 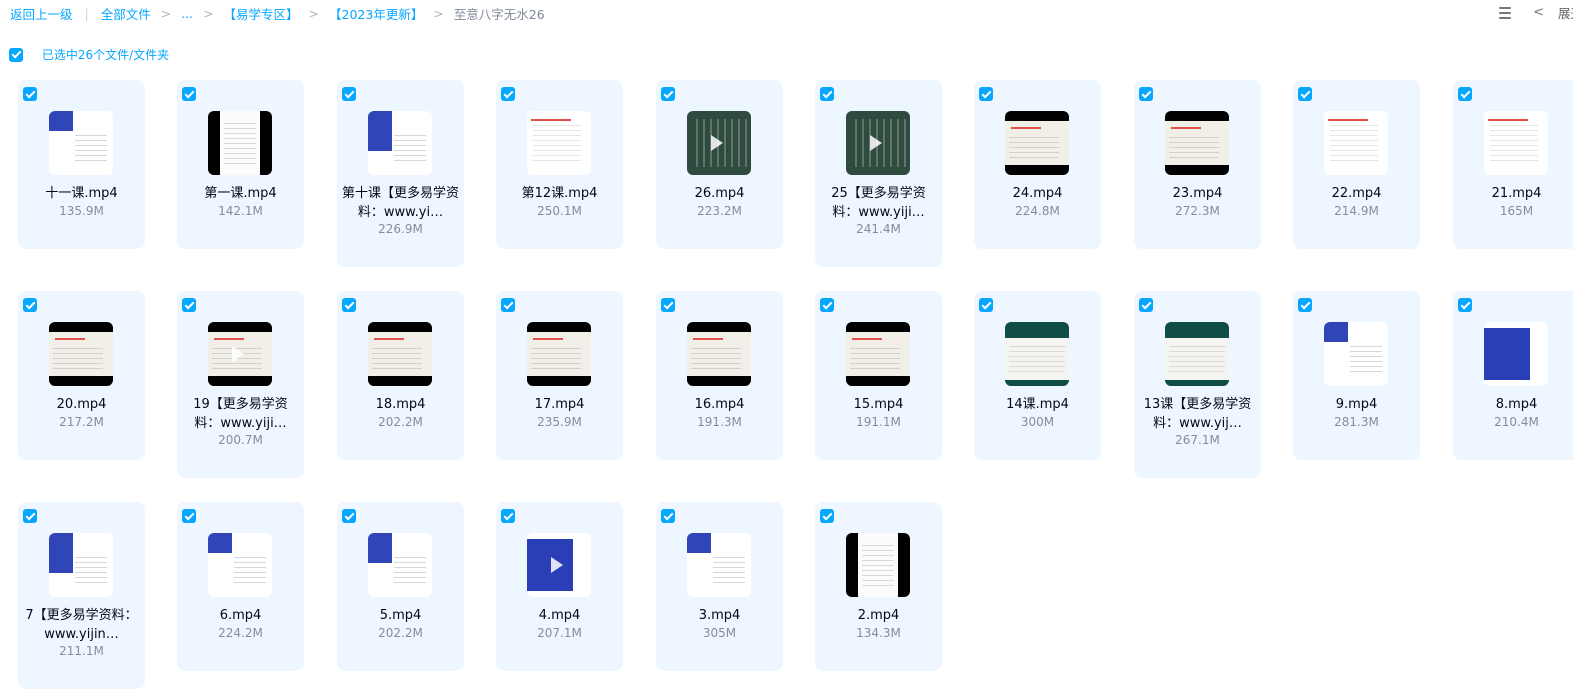 I want to click on file-size: 281.3M, so click(x=1356, y=422).